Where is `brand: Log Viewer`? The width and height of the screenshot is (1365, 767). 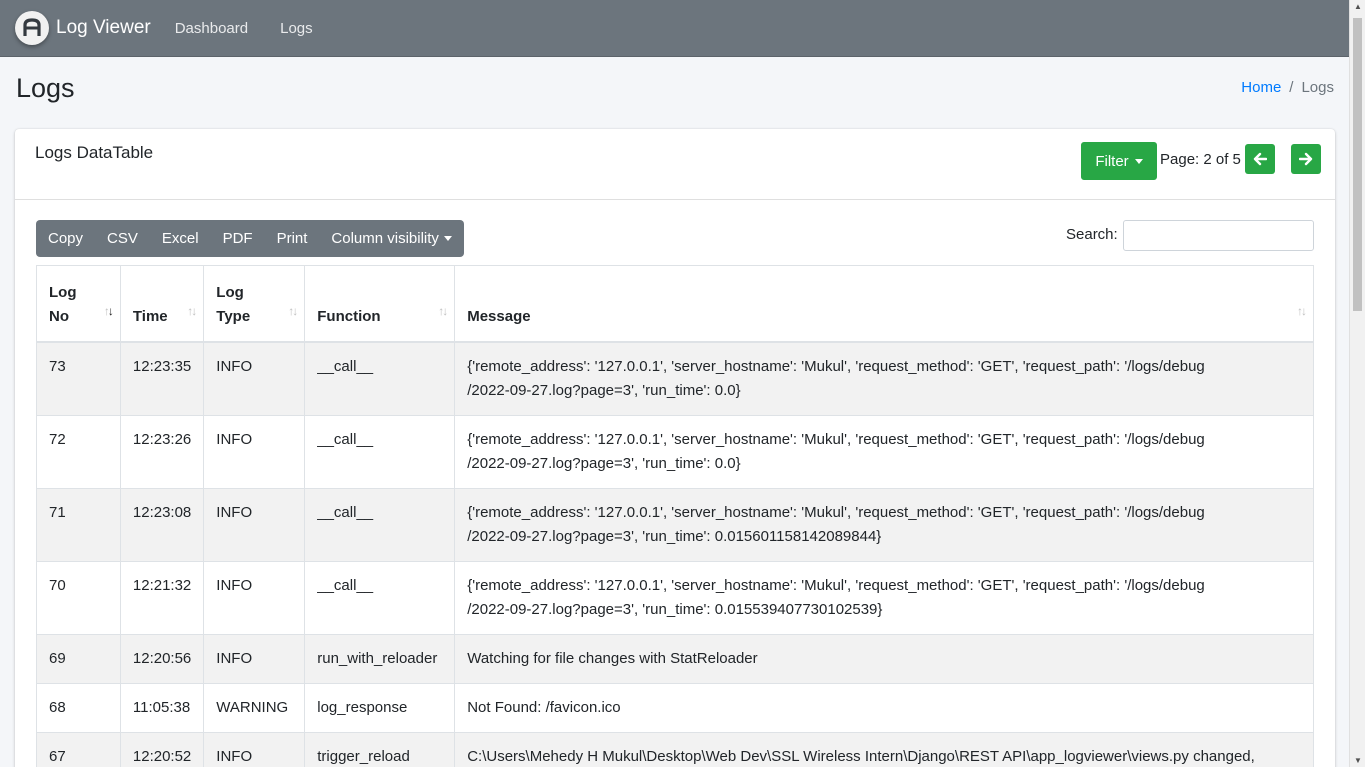 brand: Log Viewer is located at coordinates (83, 28).